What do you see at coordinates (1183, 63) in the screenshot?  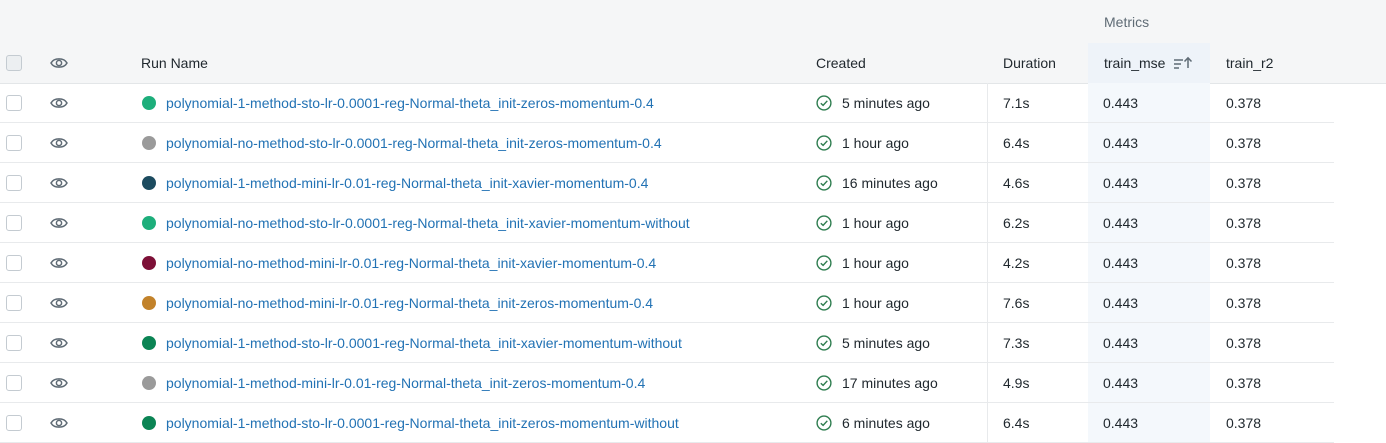 I see `sort-ascending-icon` at bounding box center [1183, 63].